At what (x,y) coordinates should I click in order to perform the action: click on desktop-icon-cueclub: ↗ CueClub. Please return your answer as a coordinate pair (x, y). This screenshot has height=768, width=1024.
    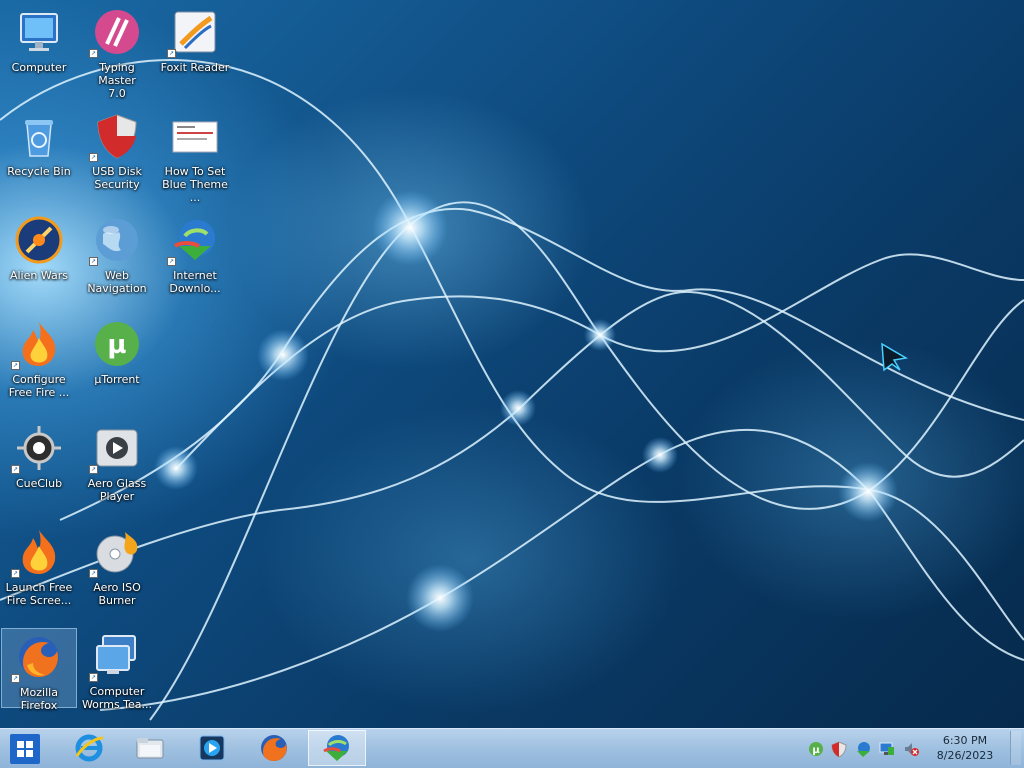
    Looking at the image, I should click on (39, 460).